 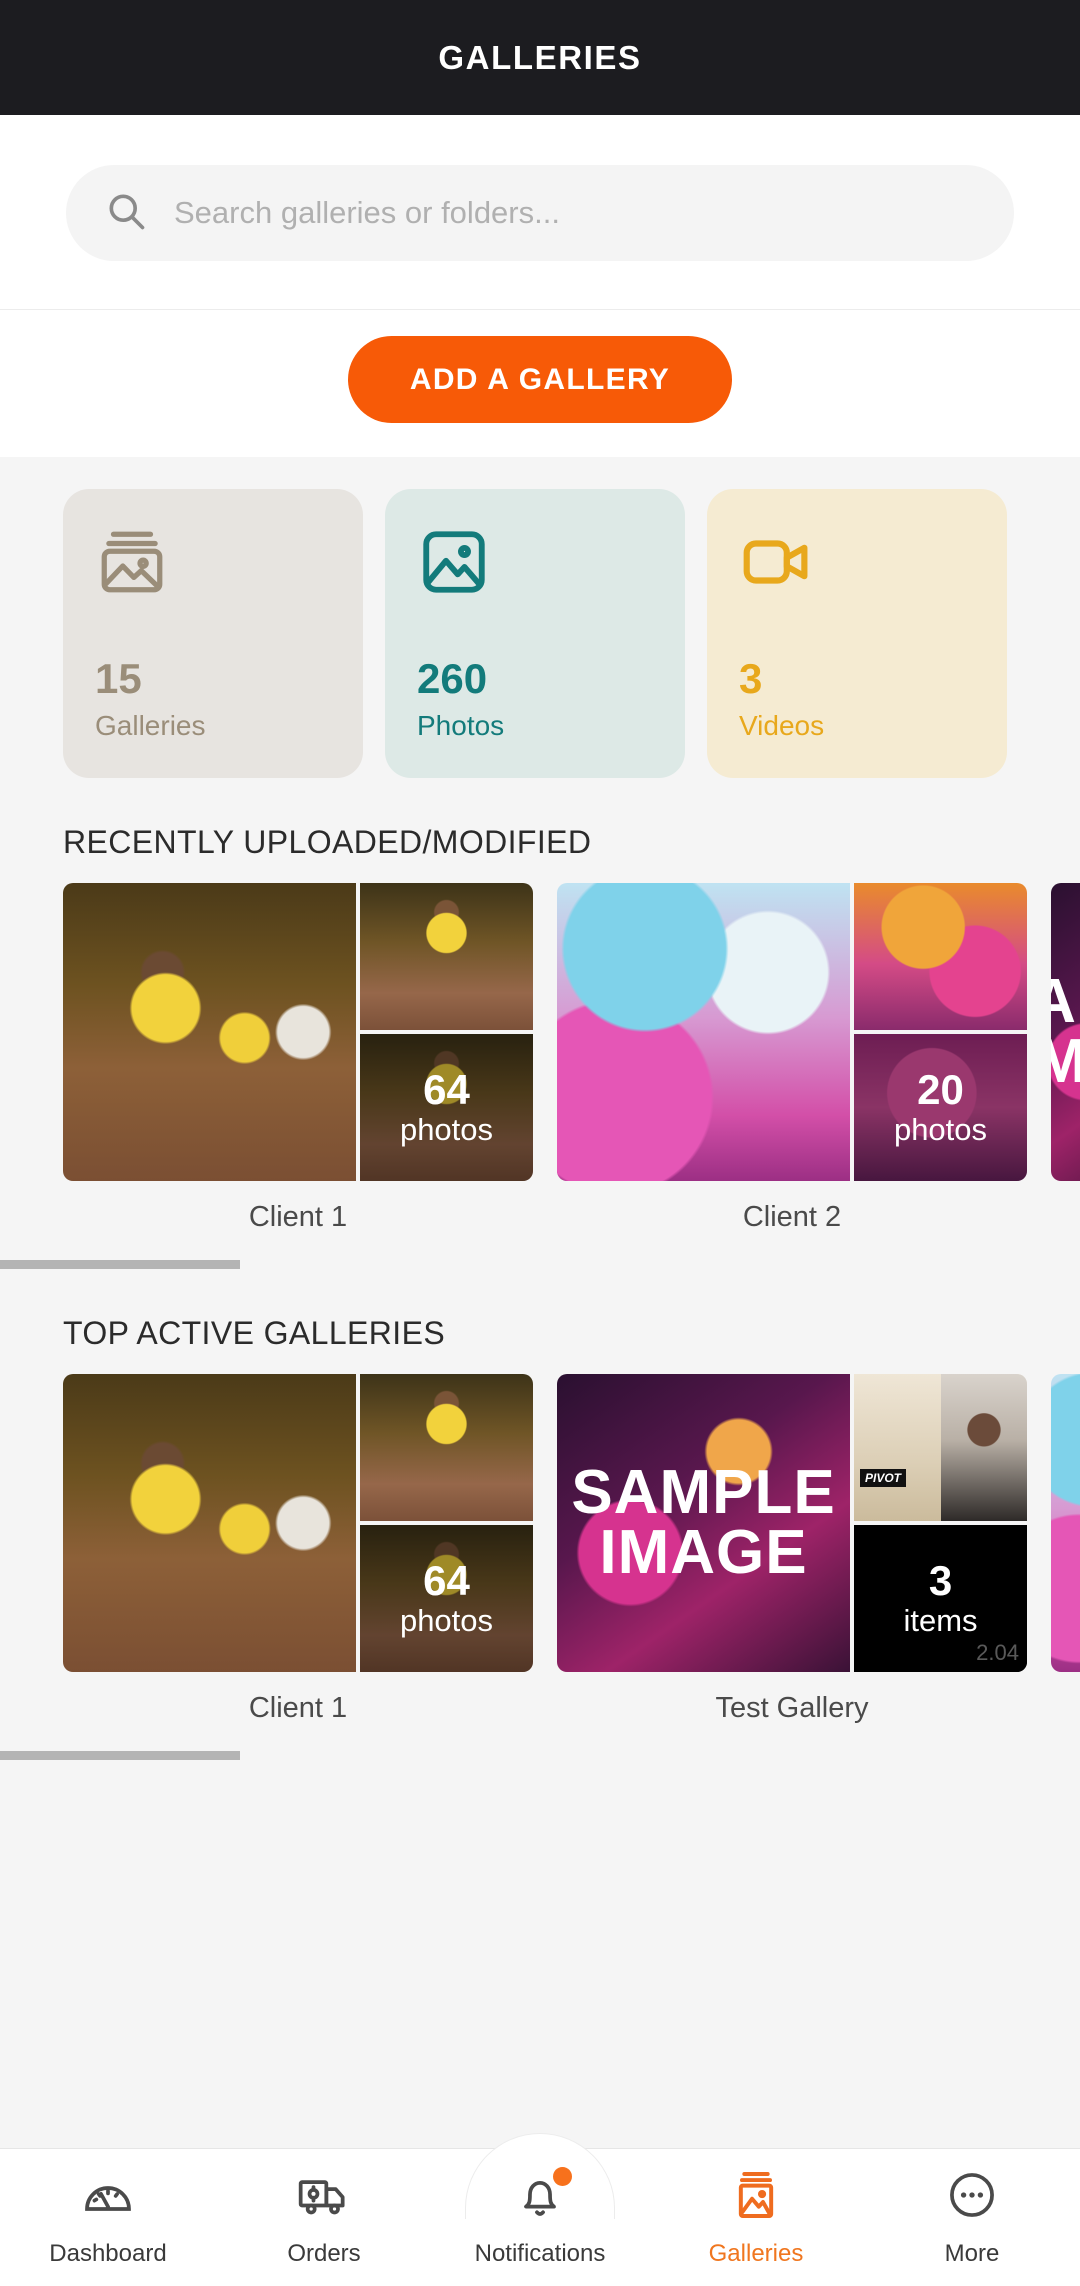 I want to click on gallery-thumb: PIVOT, so click(x=940, y=1447).